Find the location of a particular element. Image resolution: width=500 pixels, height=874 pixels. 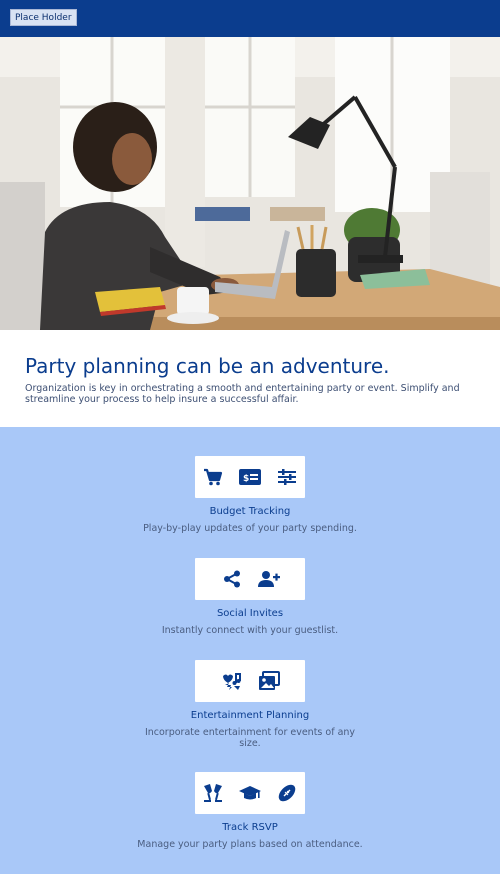

football-icon is located at coordinates (287, 793).